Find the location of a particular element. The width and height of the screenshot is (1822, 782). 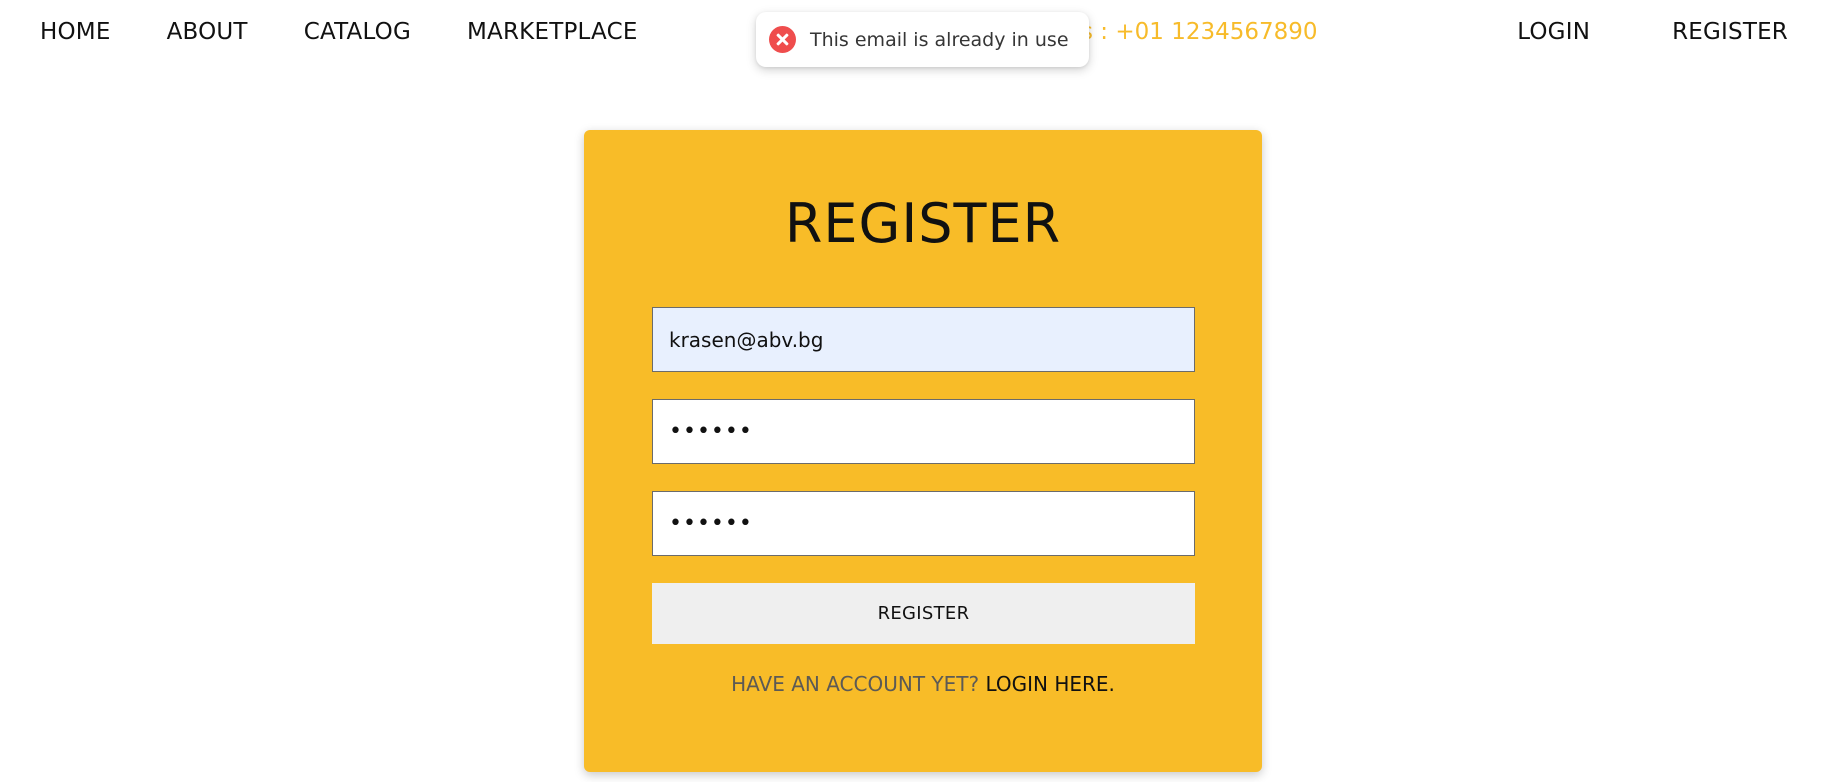

login-here-link: LOGIN HERE. is located at coordinates (1049, 684).